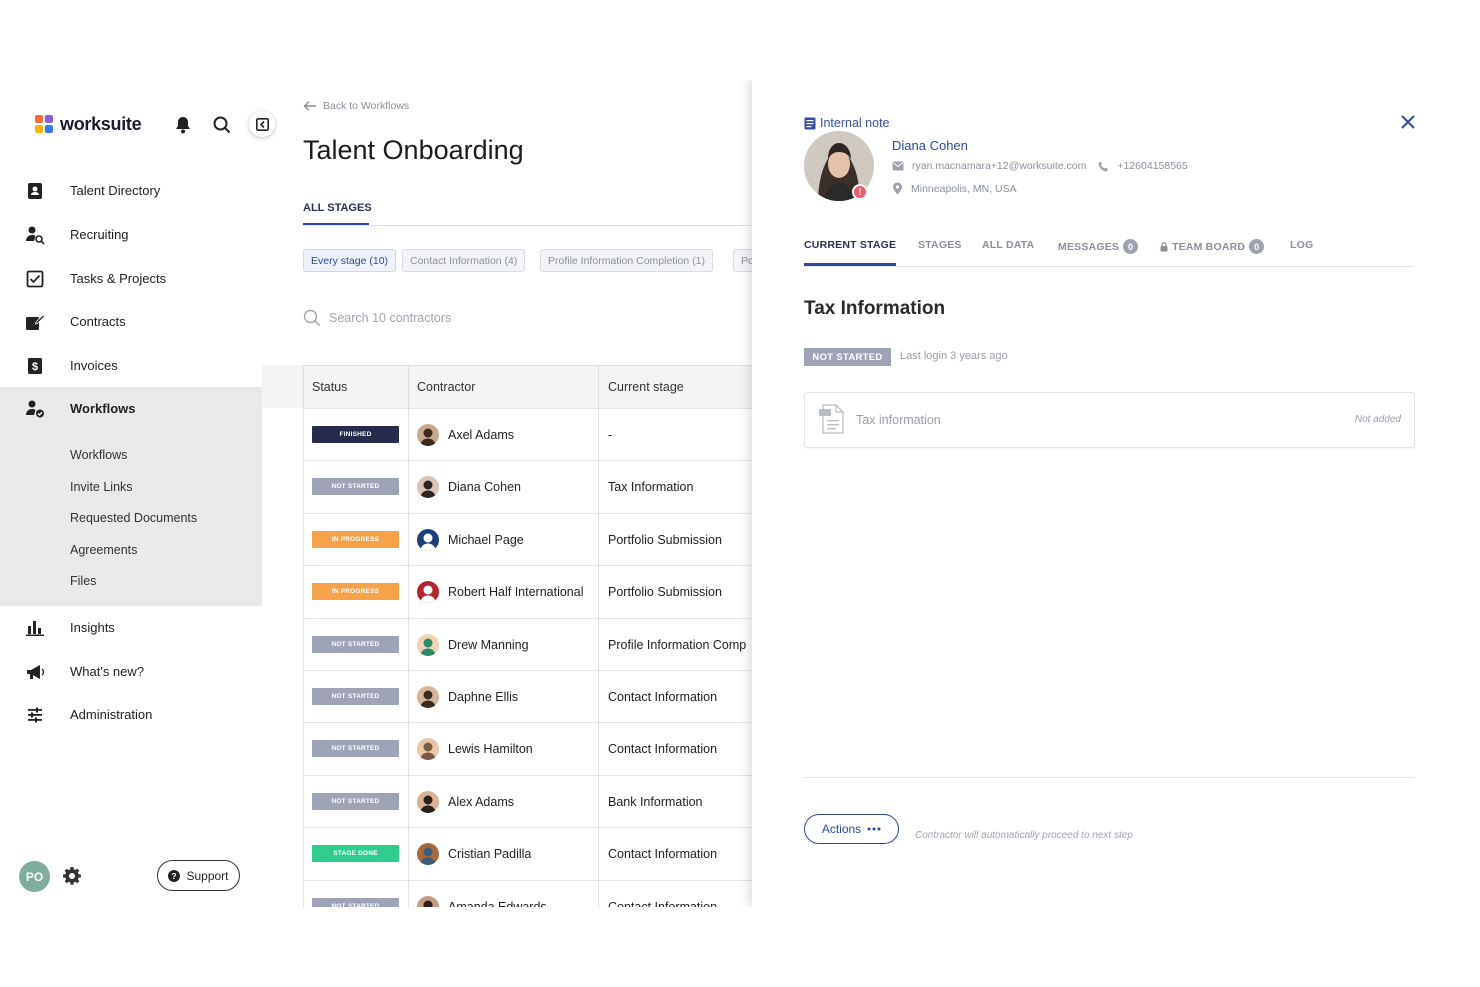 The width and height of the screenshot is (1480, 987). Describe the element at coordinates (355, 854) in the screenshot. I see `status-badge: STAGE DONE` at that location.